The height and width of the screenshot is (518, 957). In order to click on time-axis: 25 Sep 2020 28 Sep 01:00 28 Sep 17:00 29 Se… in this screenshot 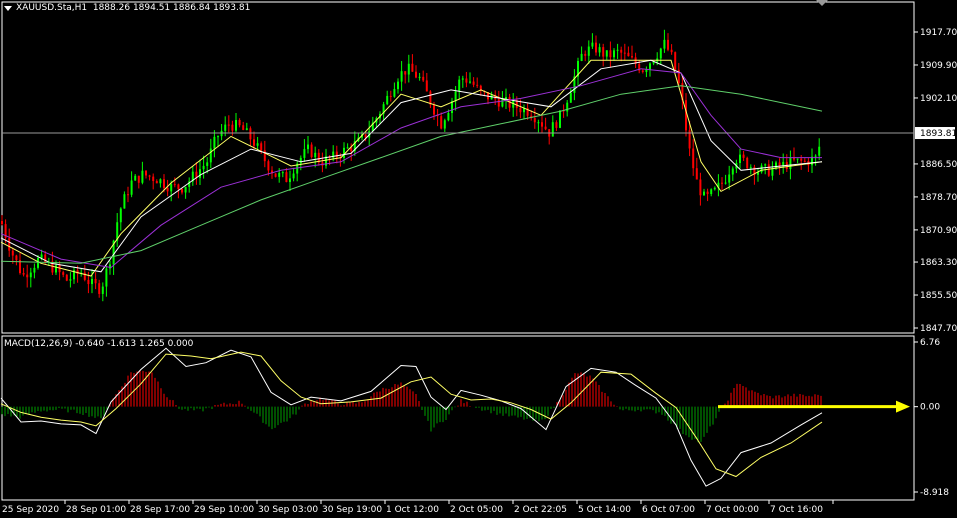, I will do `click(418, 507)`.